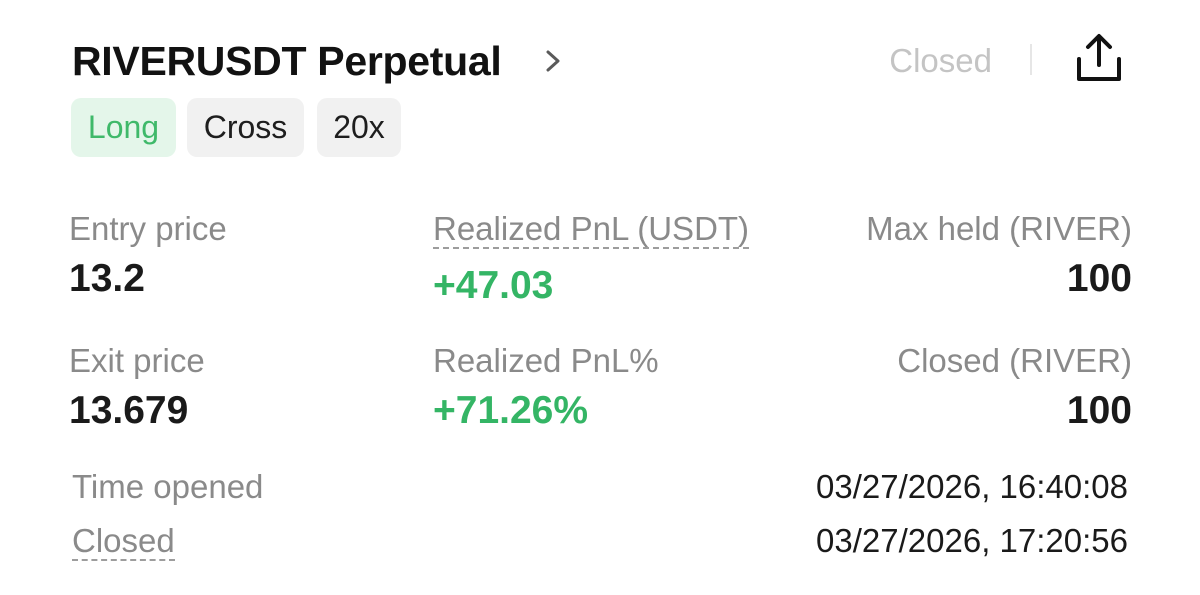  I want to click on time-closed-label: Closed, so click(123, 541).